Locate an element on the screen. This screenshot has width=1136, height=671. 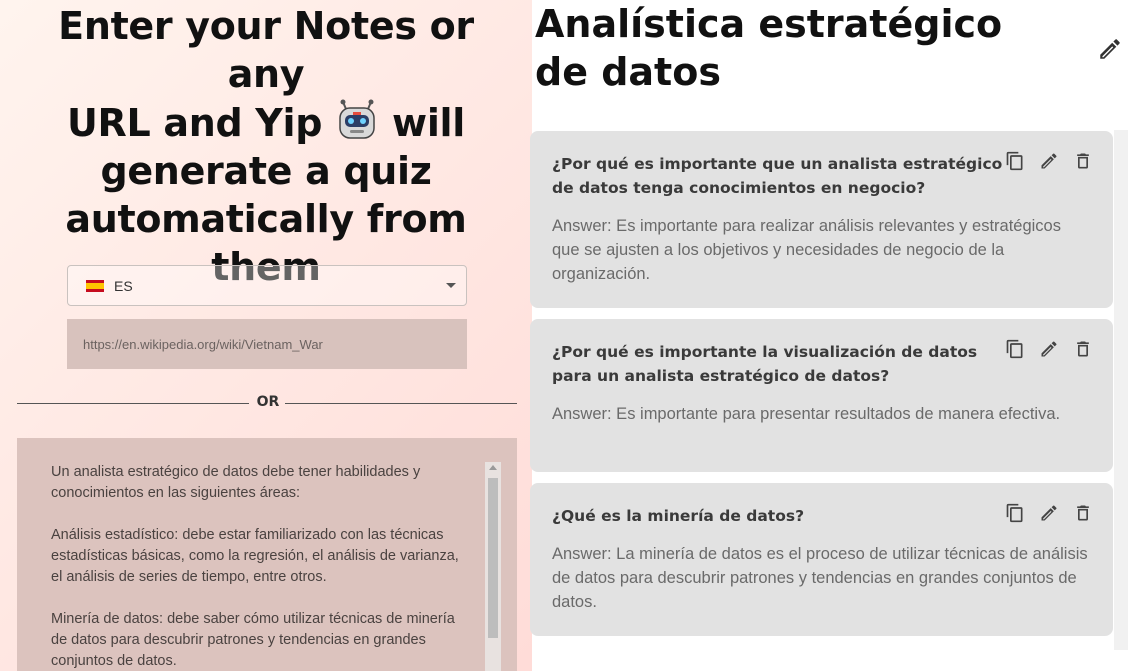
language-select-value: ES is located at coordinates (123, 285).